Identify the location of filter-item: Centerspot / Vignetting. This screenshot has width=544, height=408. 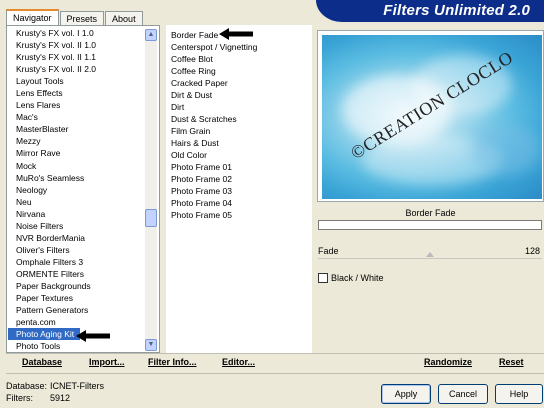
(240, 47).